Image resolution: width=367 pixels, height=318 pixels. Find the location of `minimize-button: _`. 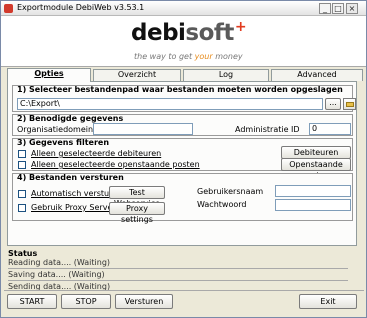

minimize-button: _ is located at coordinates (325, 8).